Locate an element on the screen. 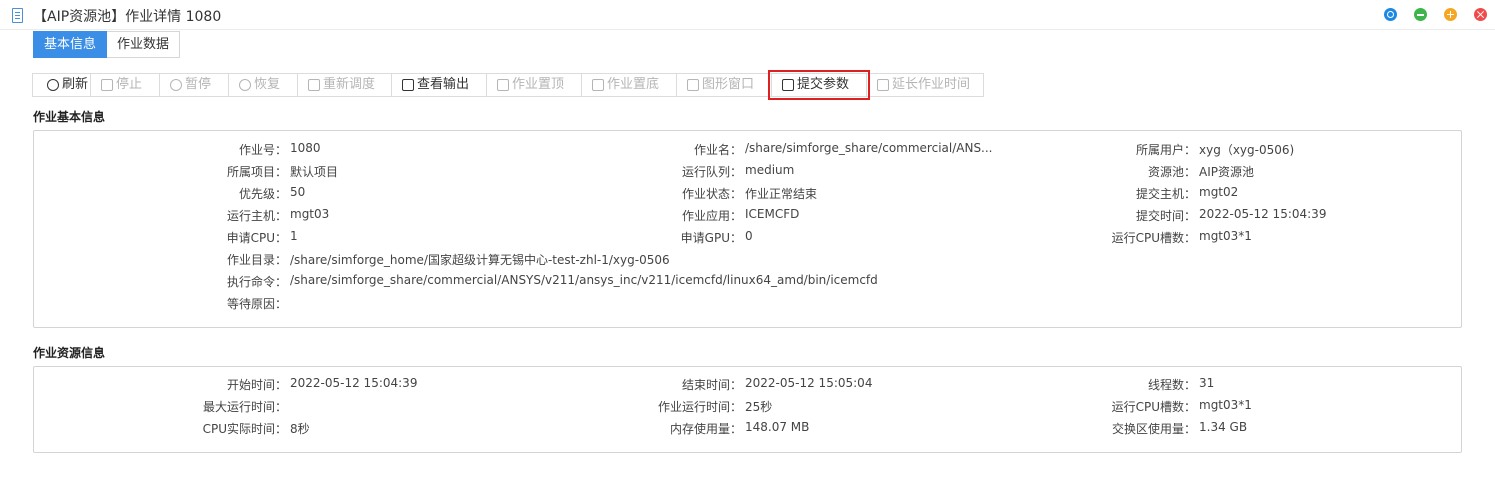 The height and width of the screenshot is (477, 1495). info-label: 交换区使用量： is located at coordinates (1153, 429).